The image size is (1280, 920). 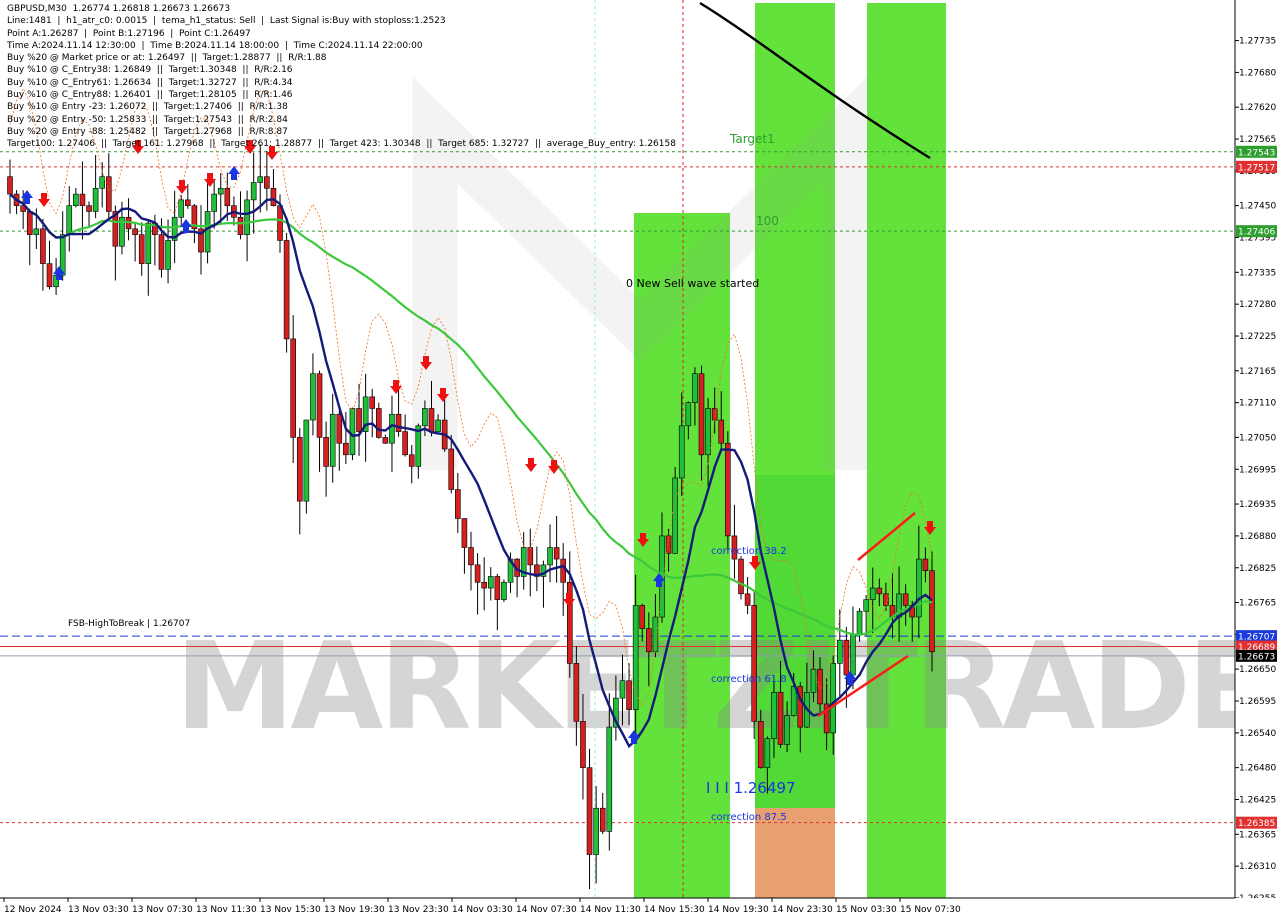 I want to click on price-tick-label: 1.27450, so click(x=1257, y=207).